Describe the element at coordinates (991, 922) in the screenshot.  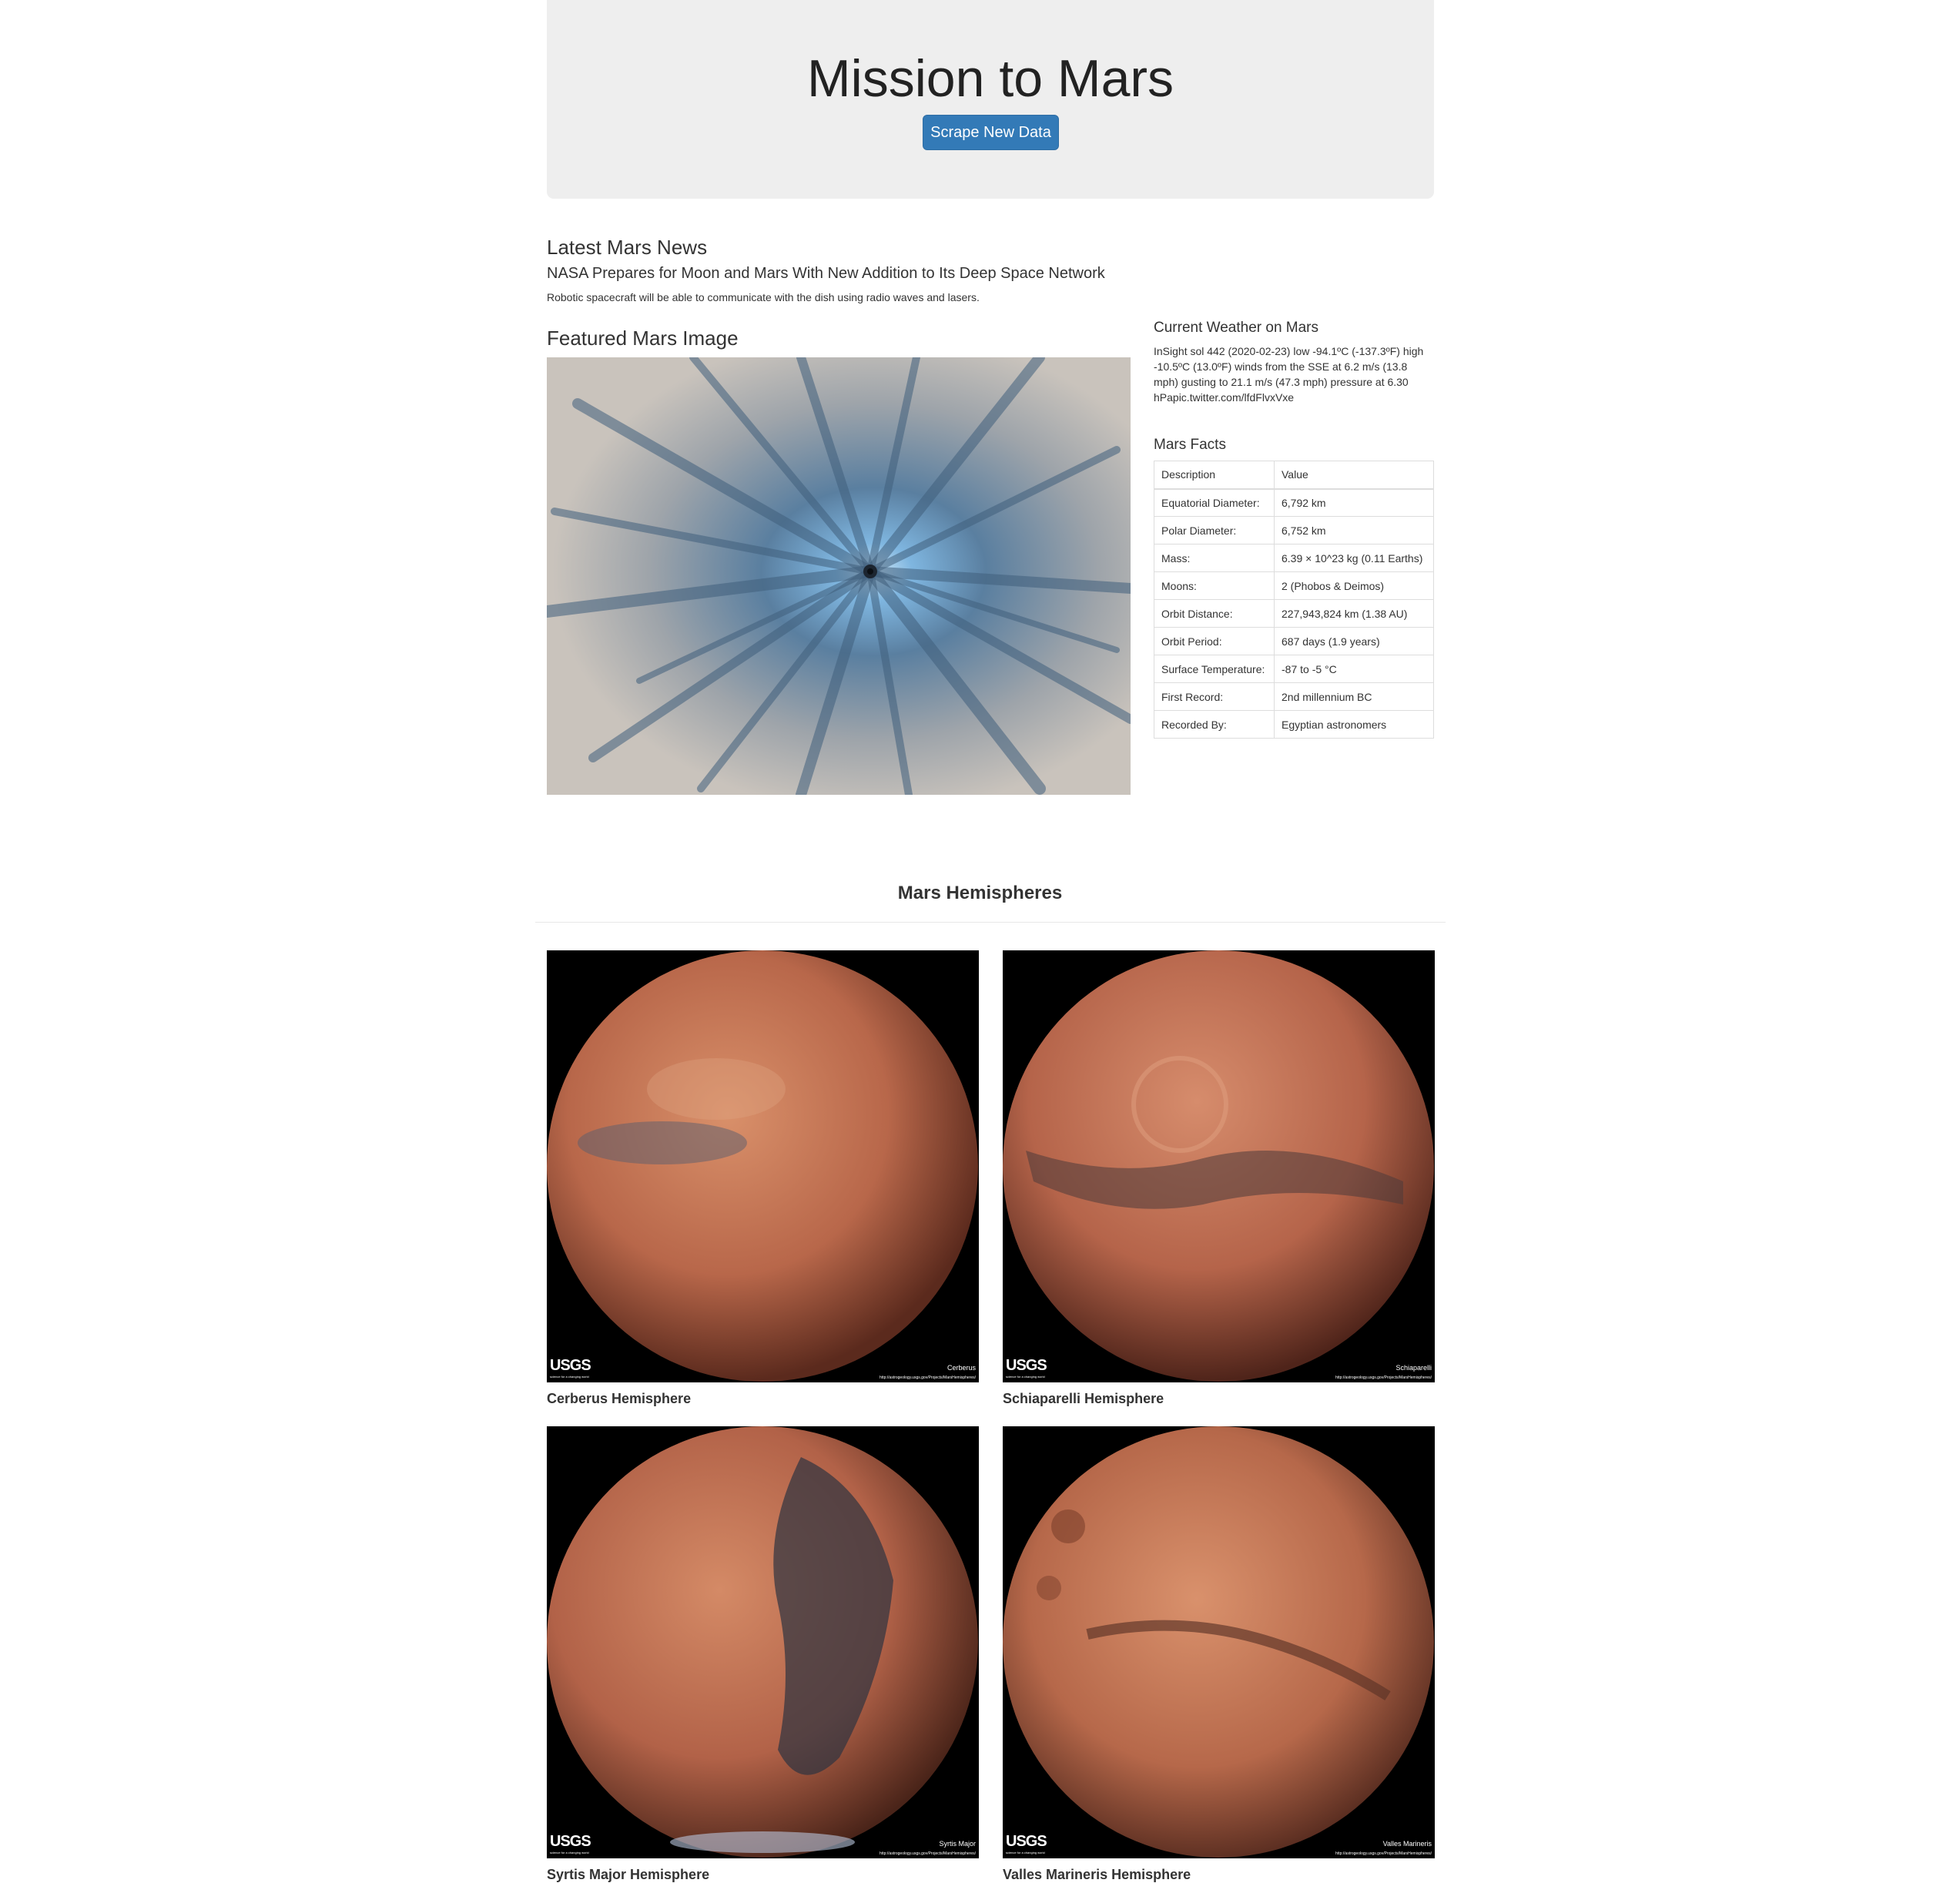
I see `divider` at that location.